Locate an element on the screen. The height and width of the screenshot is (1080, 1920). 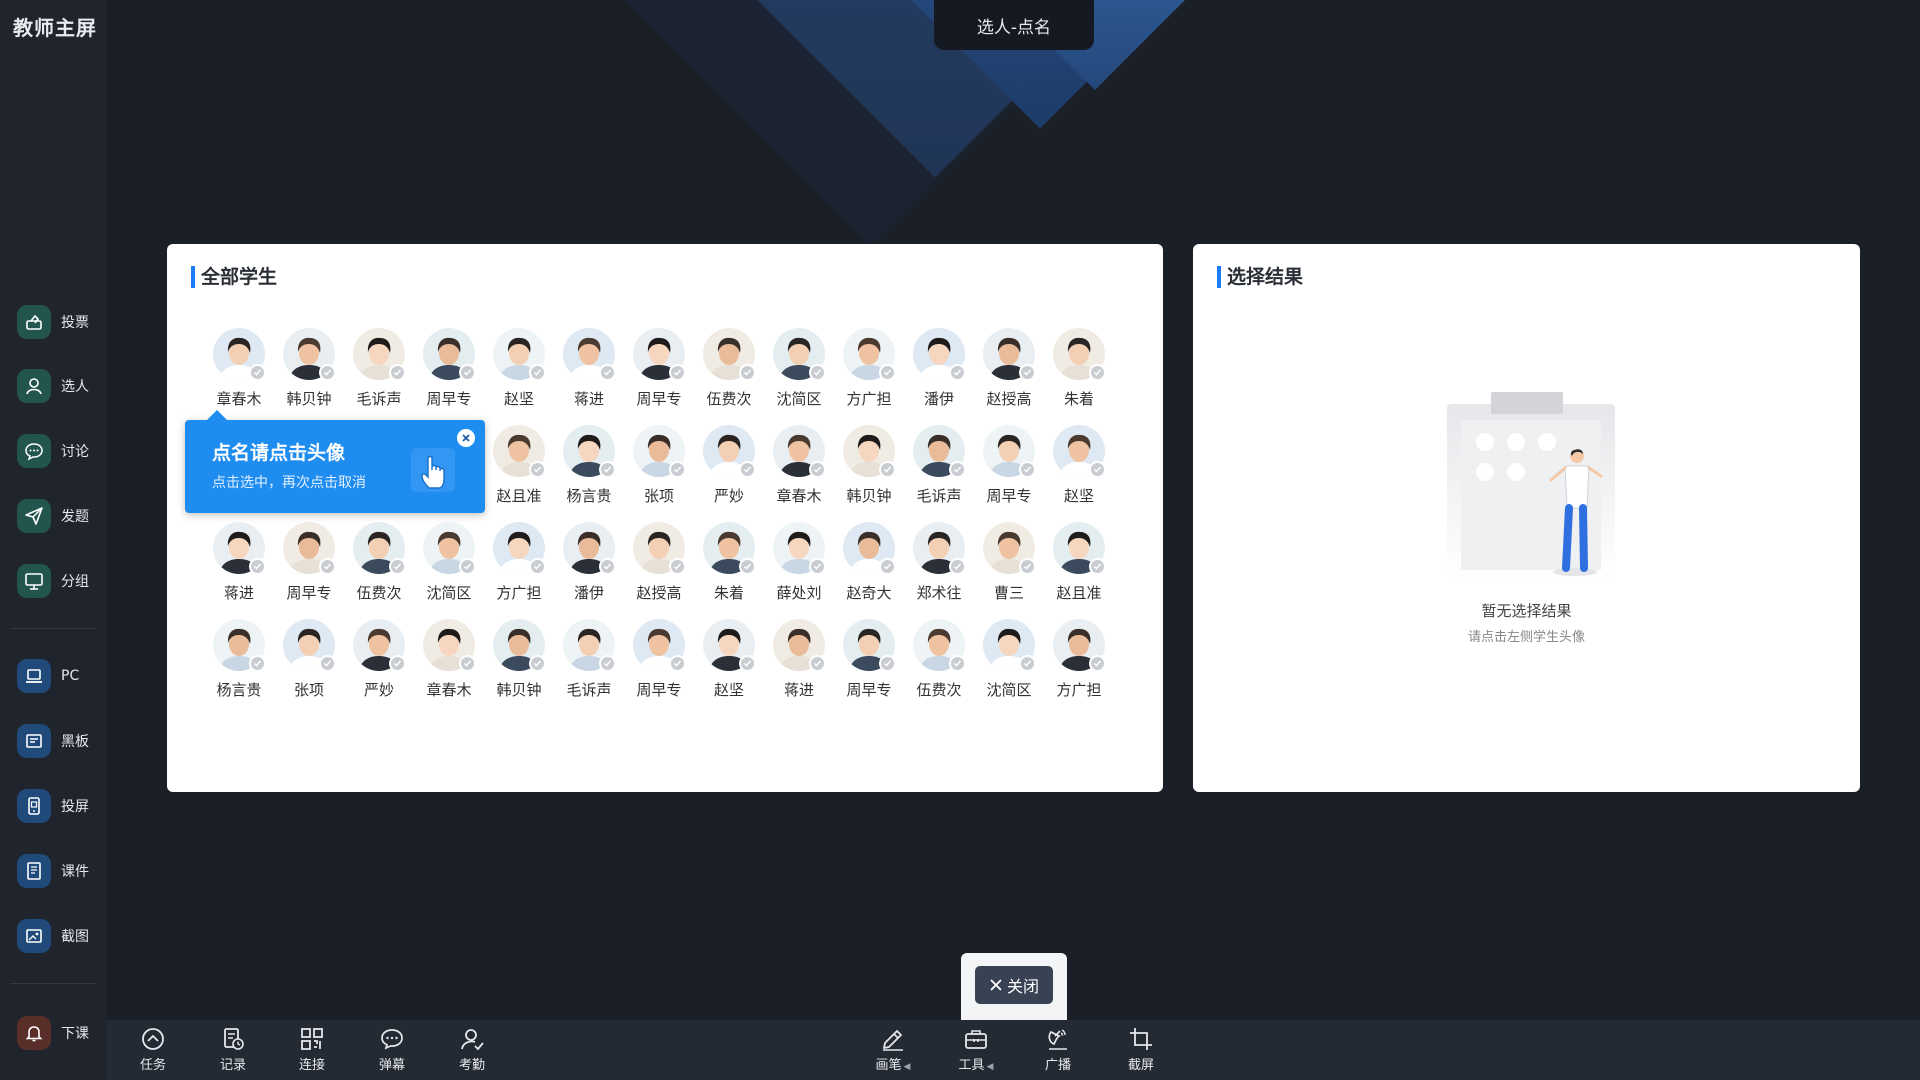
student-name: 蒋进 is located at coordinates (798, 690).